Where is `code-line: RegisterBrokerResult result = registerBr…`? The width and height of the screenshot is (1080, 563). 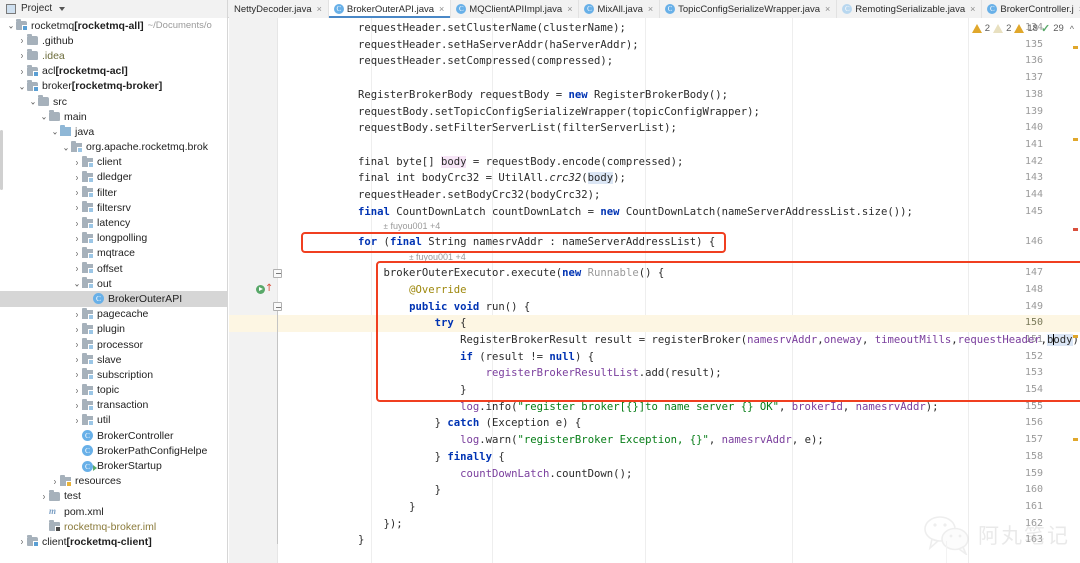
code-line: RegisterBrokerResult result = registerBr… is located at coordinates (770, 340).